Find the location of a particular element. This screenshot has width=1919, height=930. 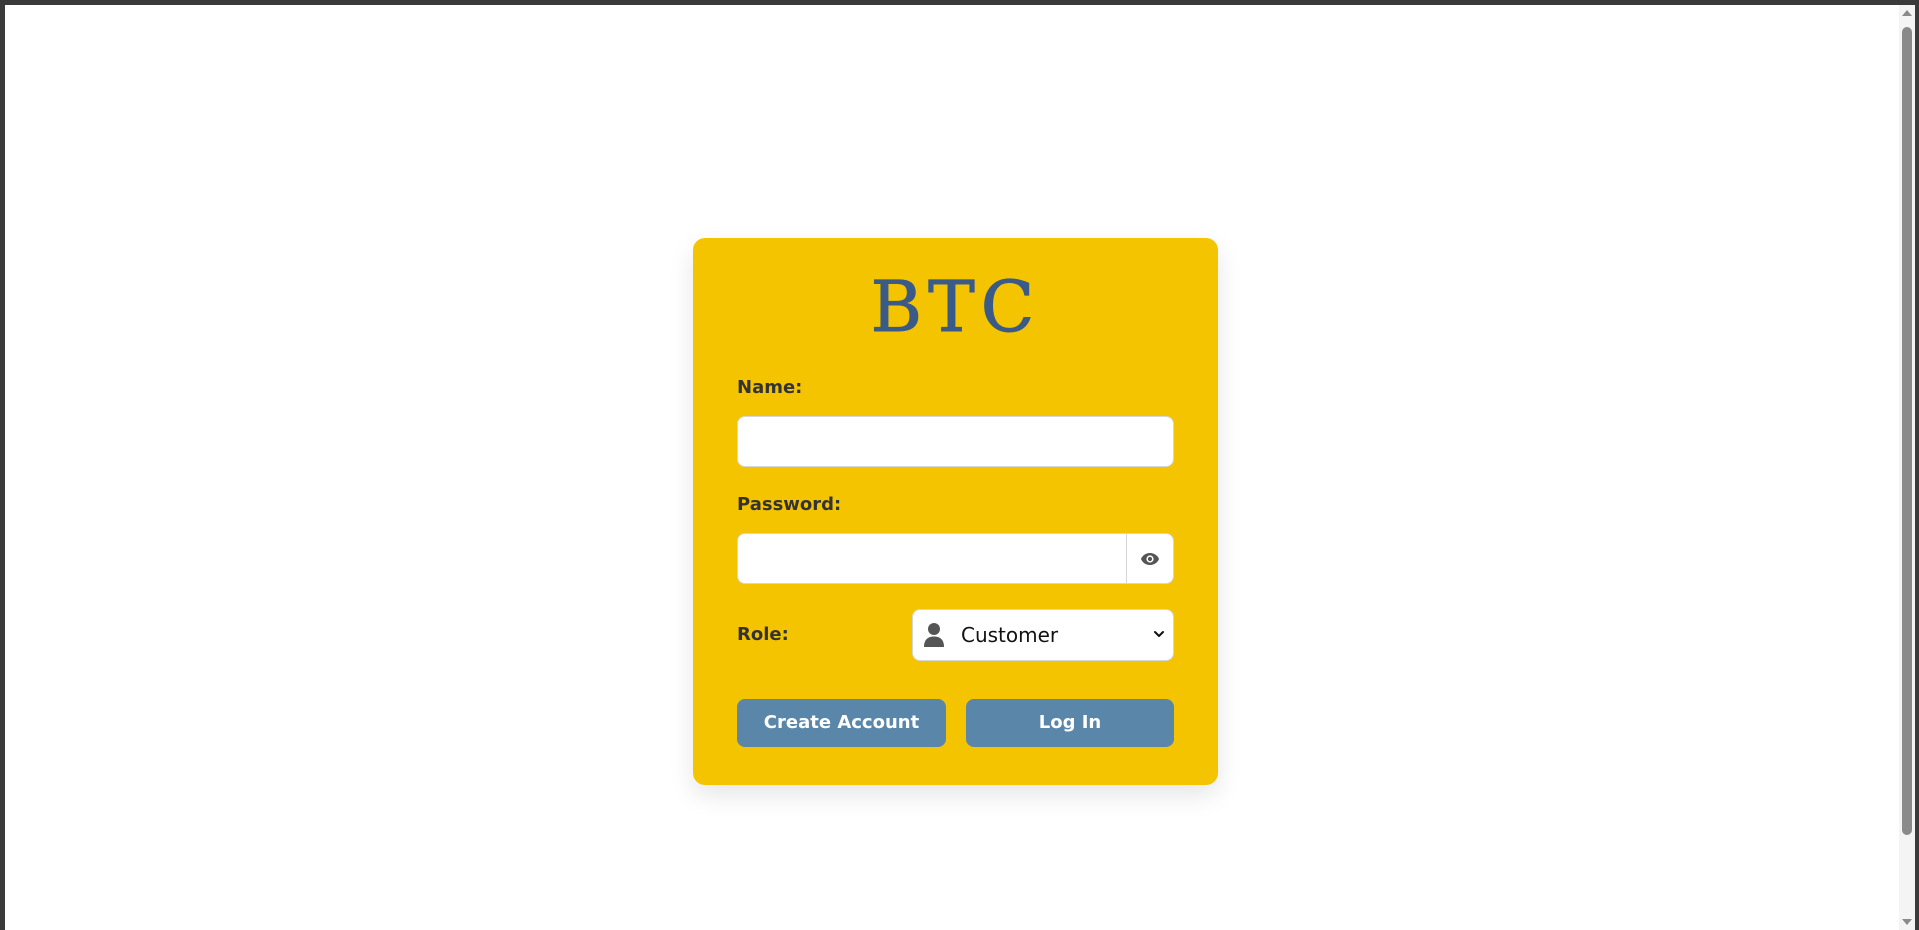

btc-logo: BTC is located at coordinates (955, 307).